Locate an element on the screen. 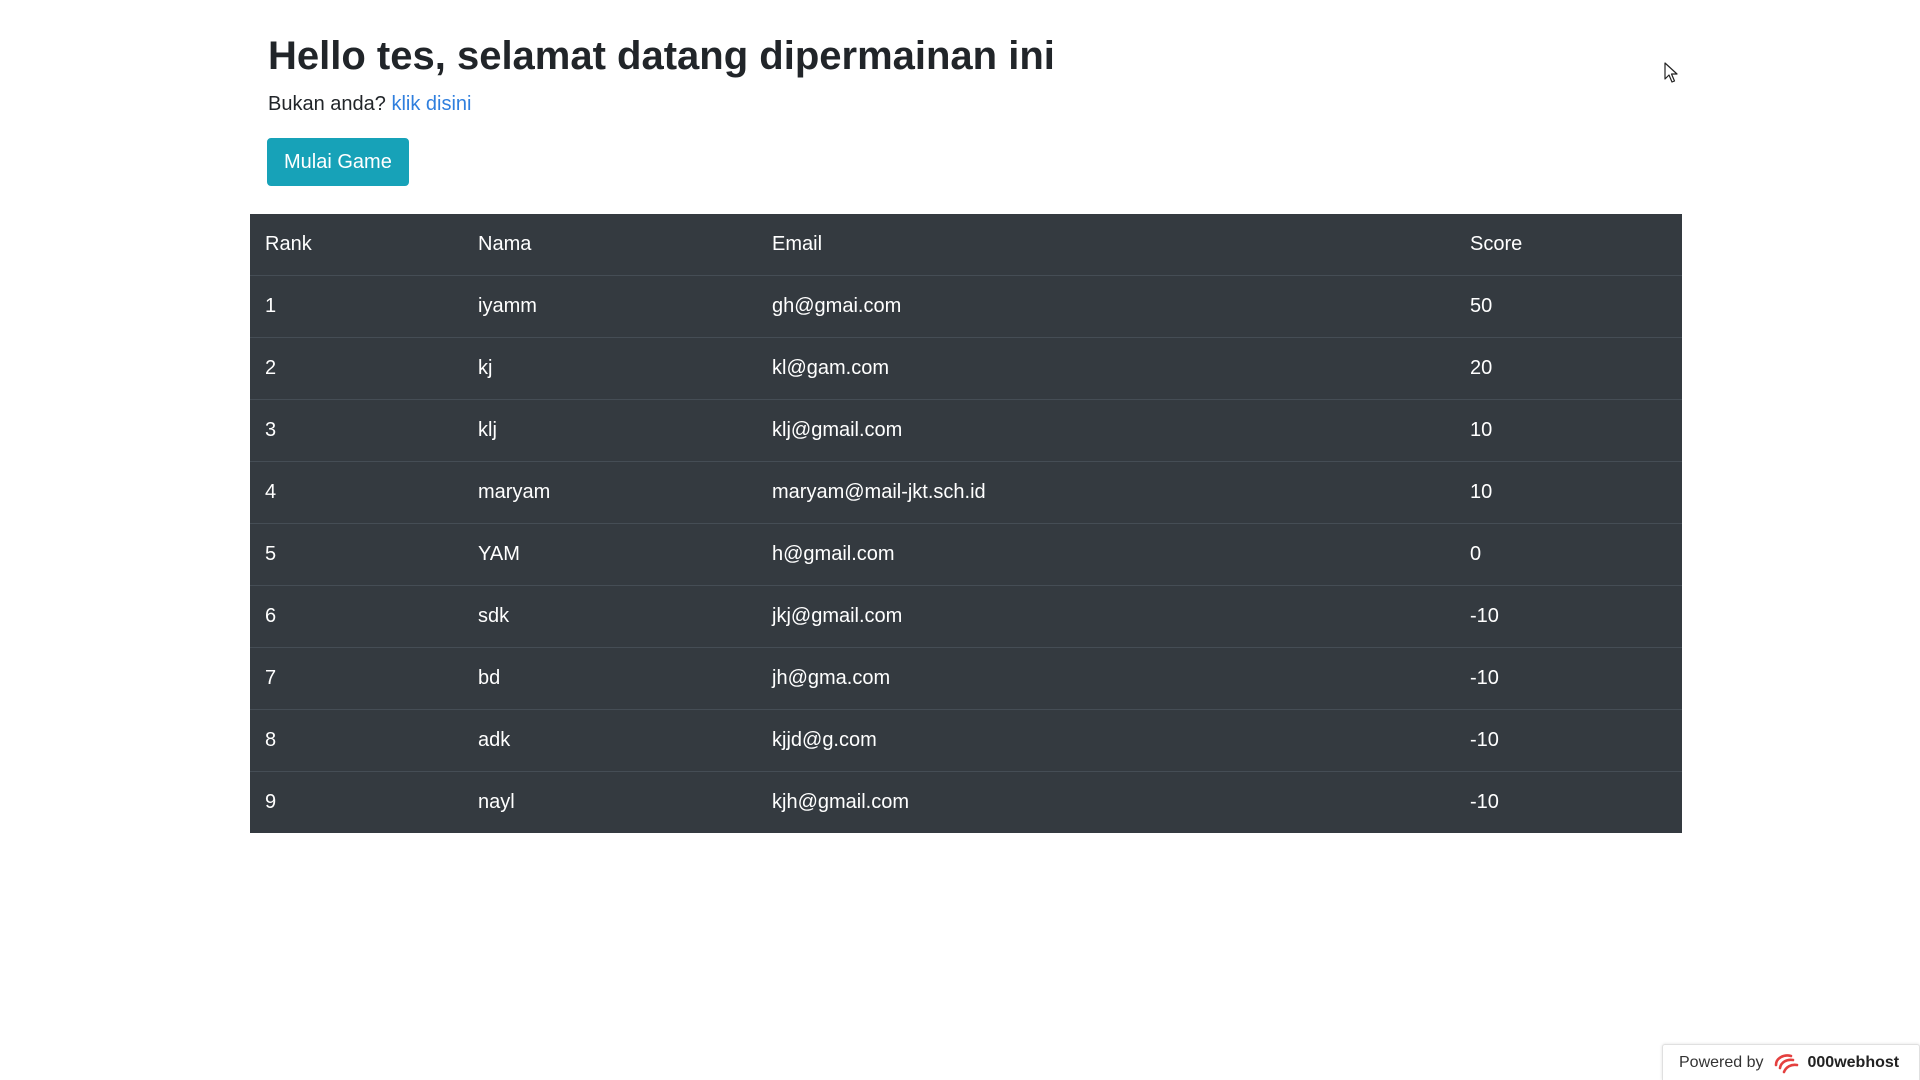 This screenshot has height=1080, width=1920. email-cell: jkj@gmail.com is located at coordinates (1106, 616).